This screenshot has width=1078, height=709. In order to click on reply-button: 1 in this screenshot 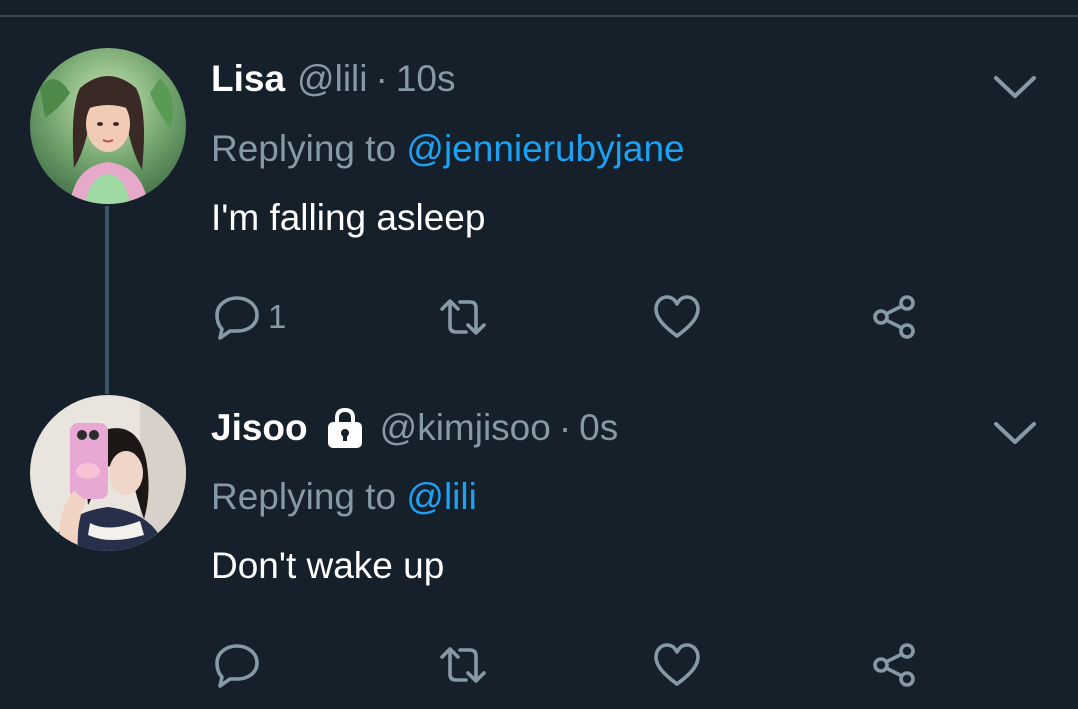, I will do `click(249, 317)`.